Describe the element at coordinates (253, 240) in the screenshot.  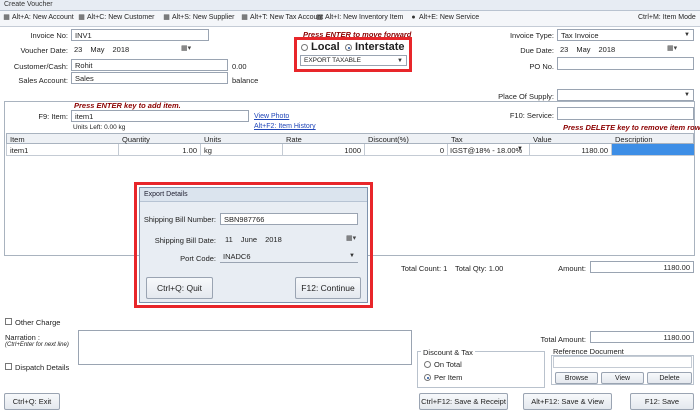
I see `shipping-bill-date-field: 11 June 2018` at that location.